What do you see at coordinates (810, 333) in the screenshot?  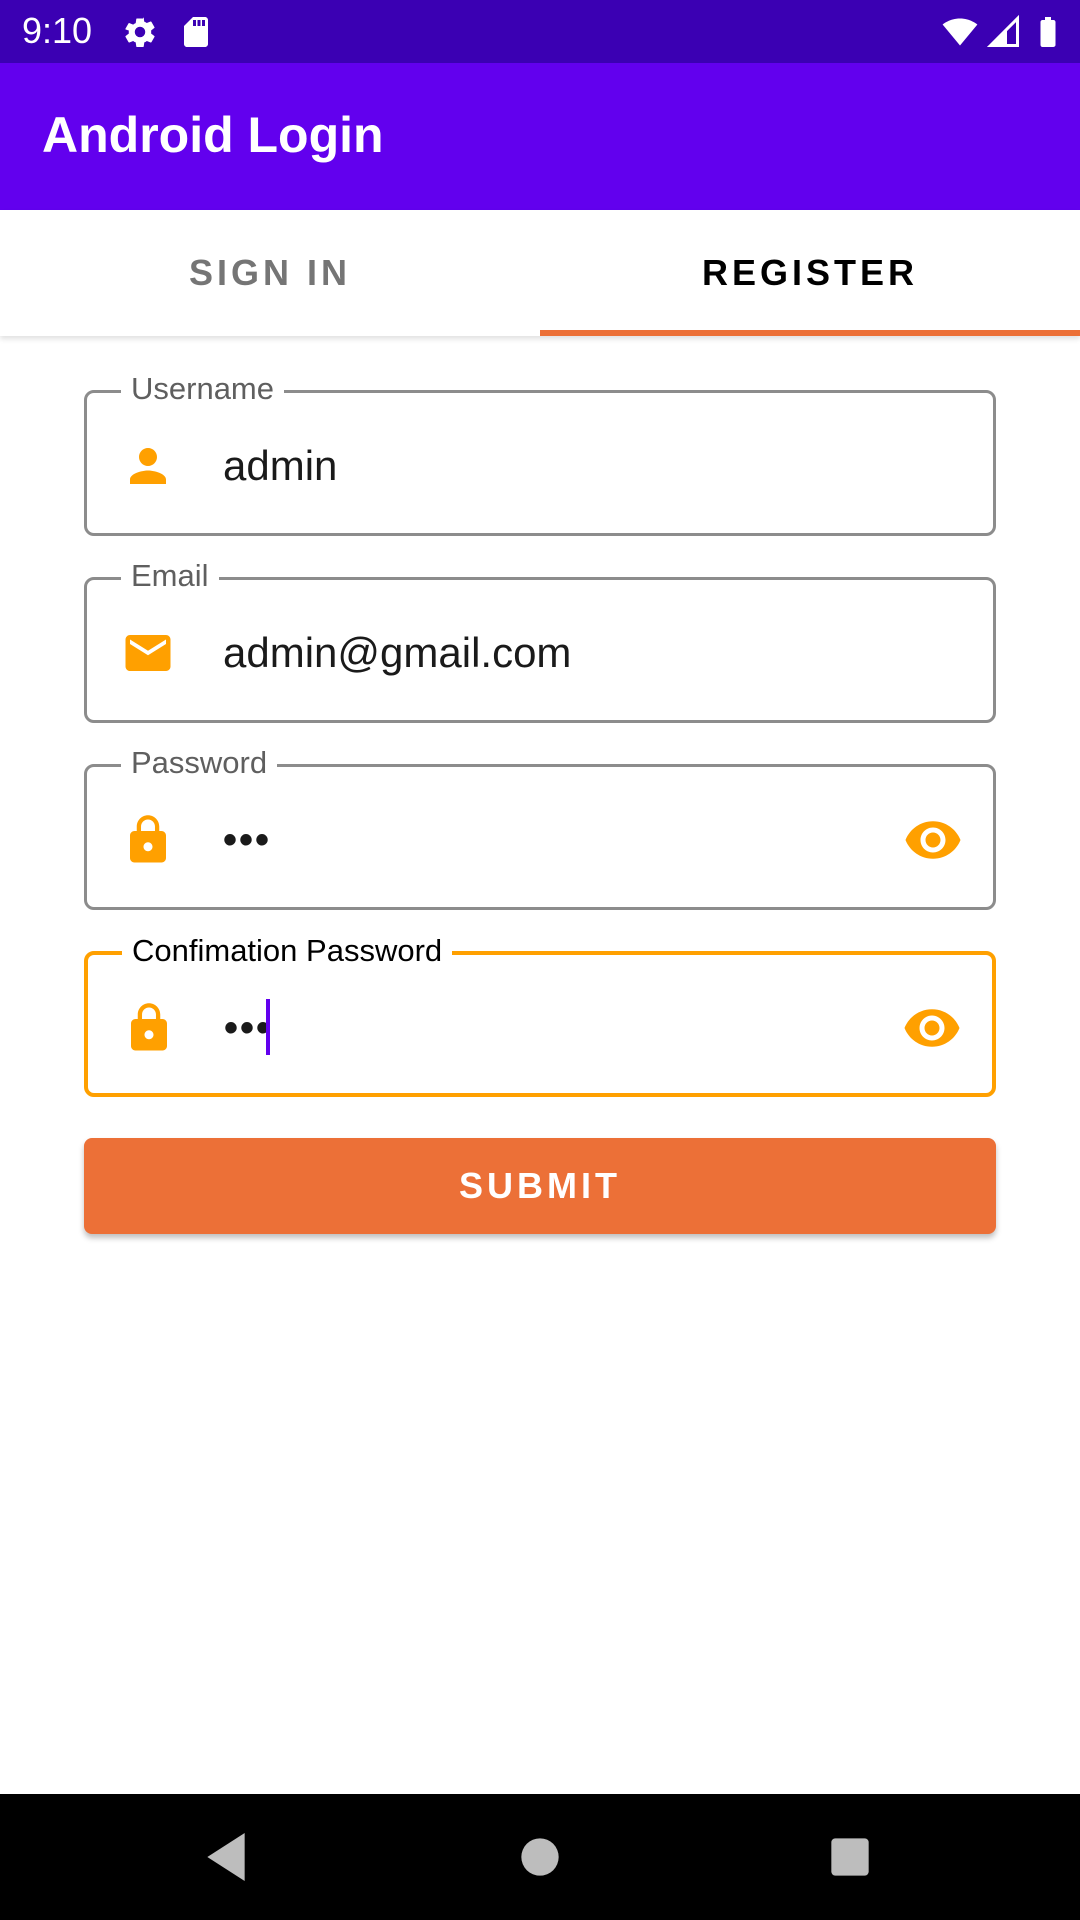 I see `tab-indicator` at bounding box center [810, 333].